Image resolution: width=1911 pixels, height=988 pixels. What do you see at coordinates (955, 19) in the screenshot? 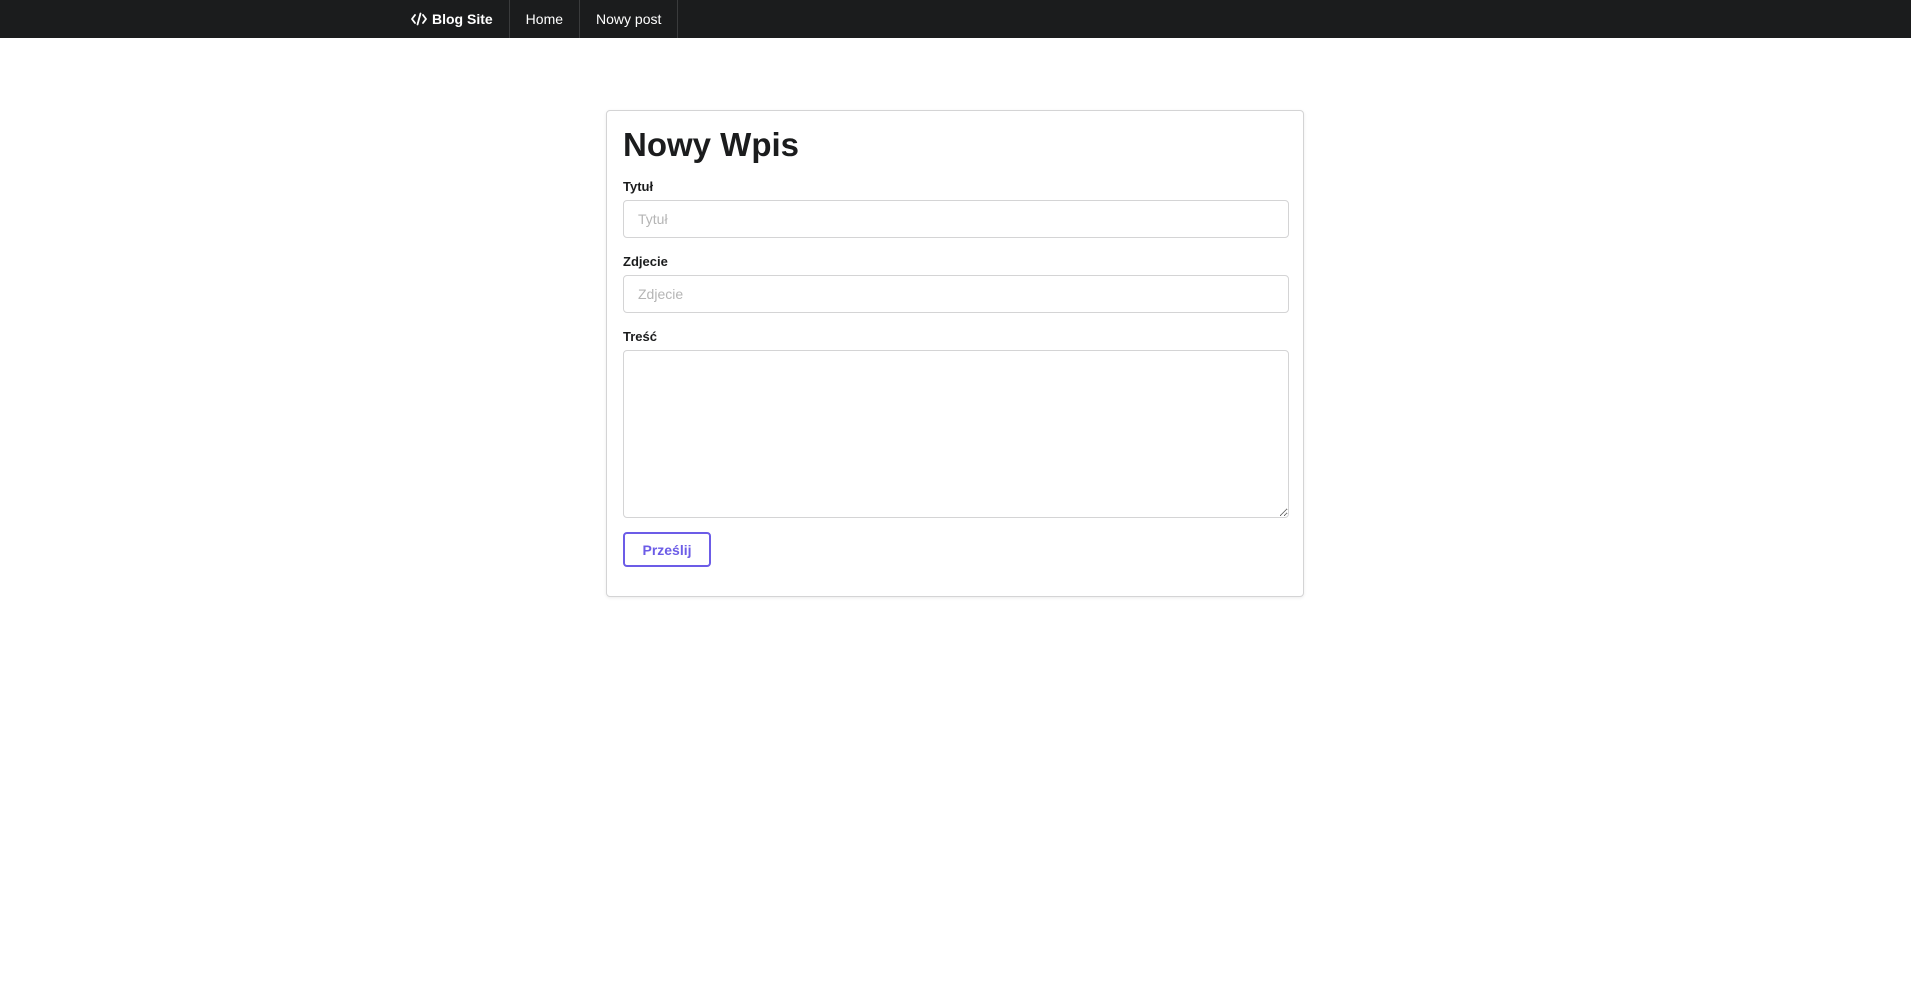
I see `top-navbar: Blog Site Home Nowy post` at bounding box center [955, 19].